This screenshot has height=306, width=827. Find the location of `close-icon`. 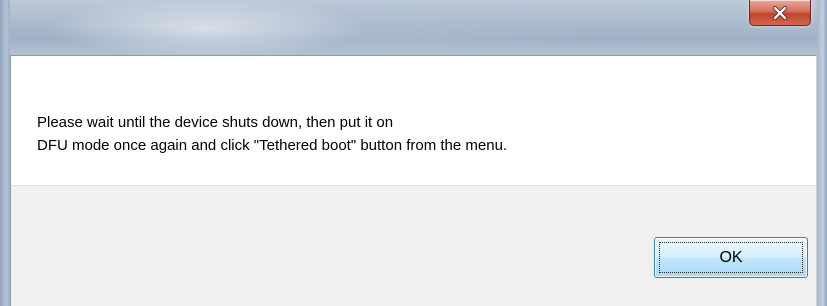

close-icon is located at coordinates (780, 12).